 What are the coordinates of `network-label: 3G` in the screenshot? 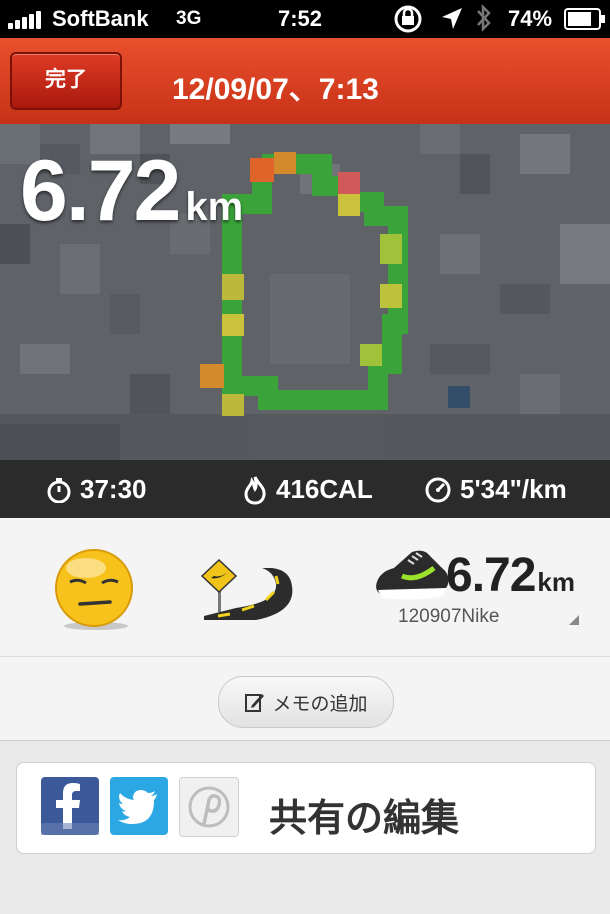 It's located at (189, 18).